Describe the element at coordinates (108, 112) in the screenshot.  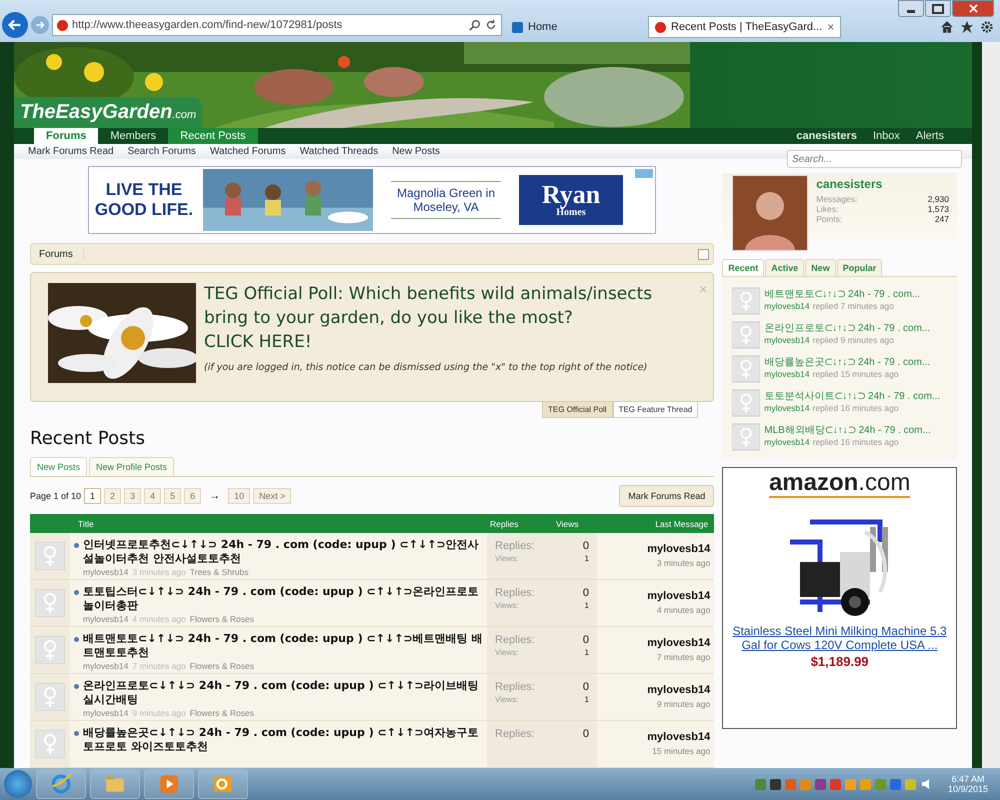
I see `site-logo: TheEasyGarden.com` at that location.